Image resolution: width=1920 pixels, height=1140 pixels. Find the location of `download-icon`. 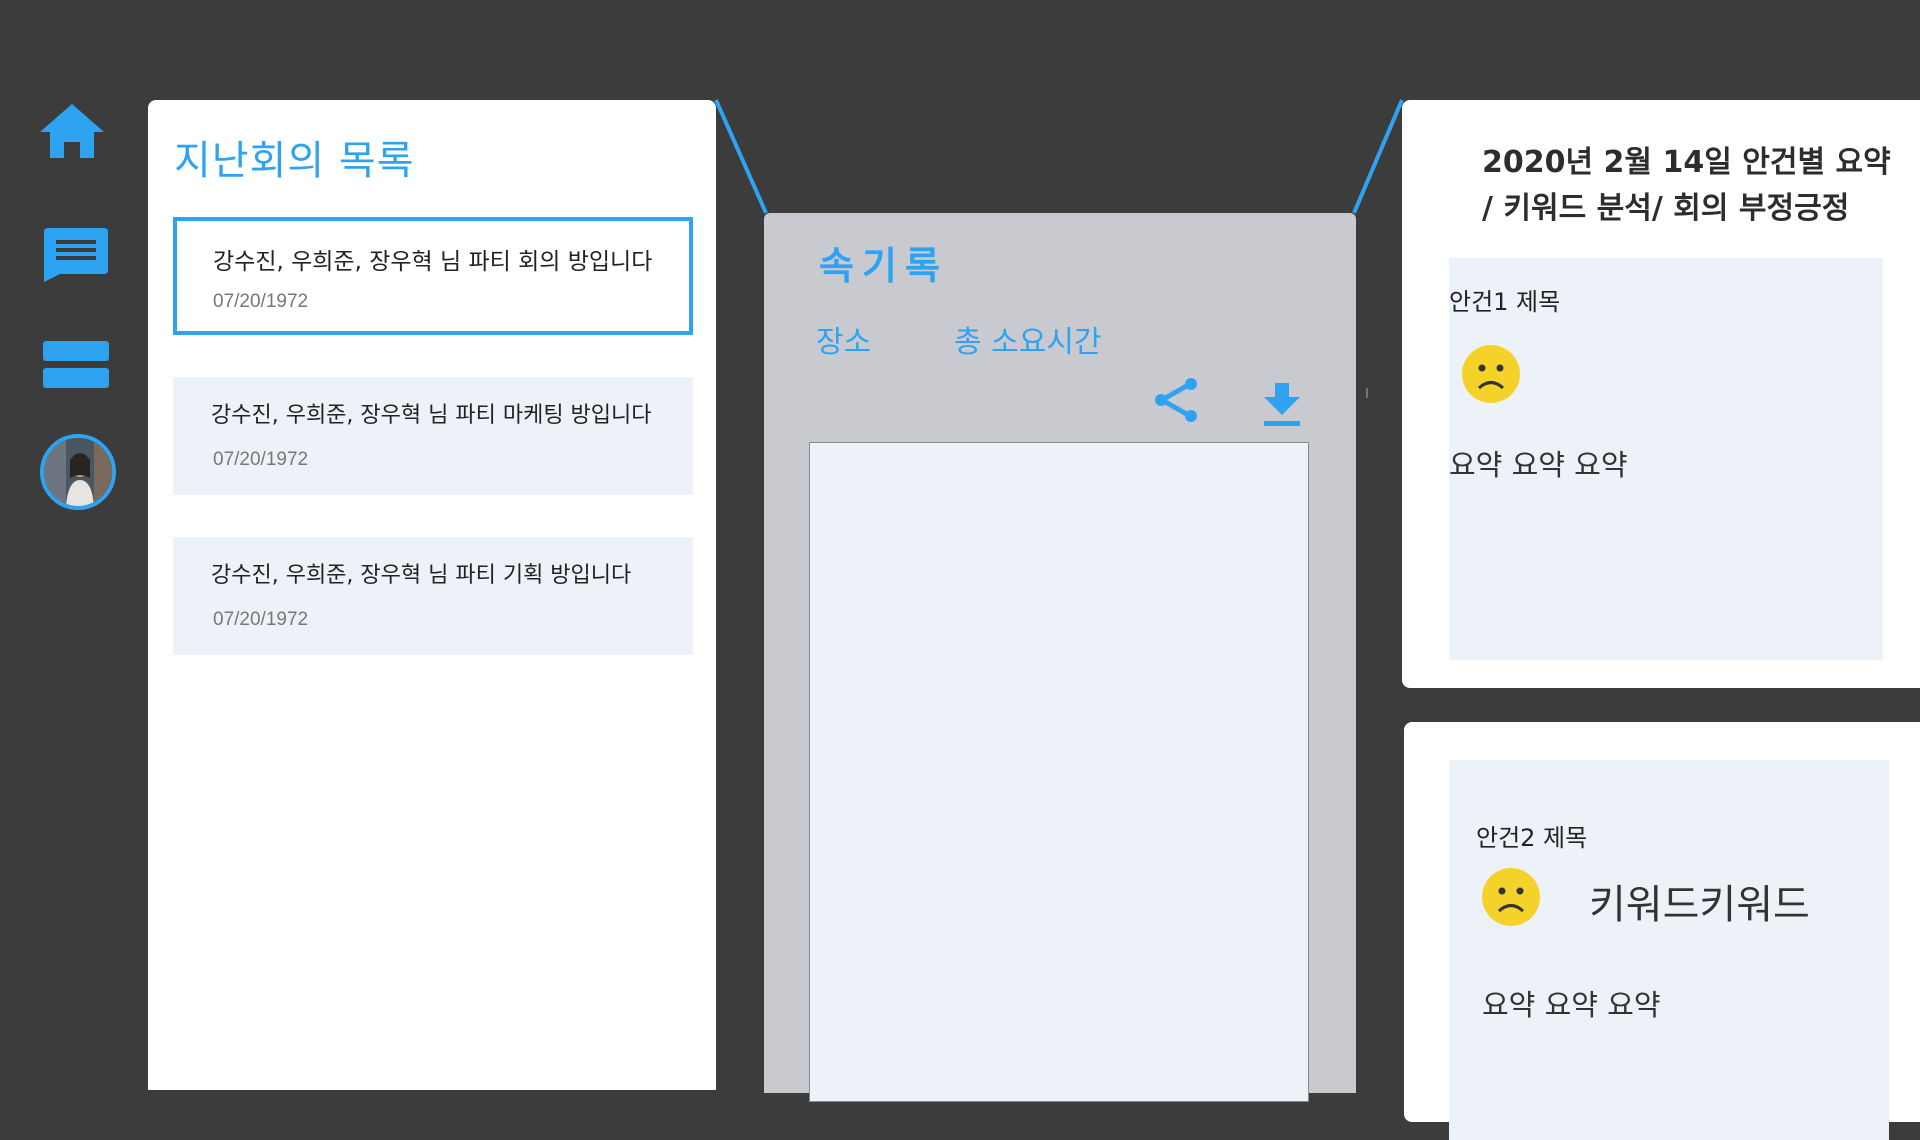

download-icon is located at coordinates (1282, 405).